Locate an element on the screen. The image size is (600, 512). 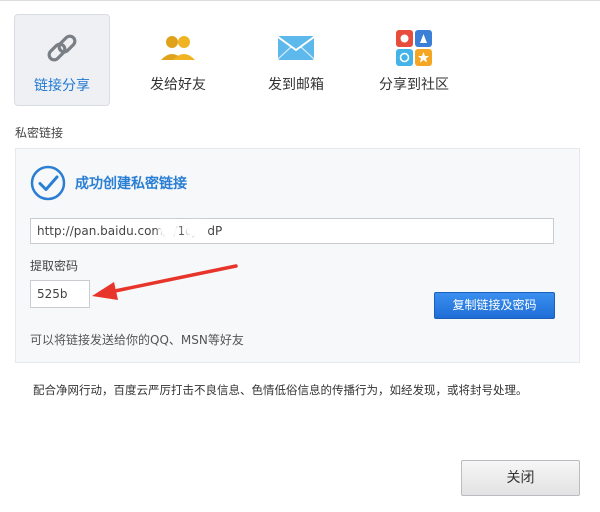
share-hint: 可以将链接发送给你的QQ、MSN等好友 is located at coordinates (137, 340).